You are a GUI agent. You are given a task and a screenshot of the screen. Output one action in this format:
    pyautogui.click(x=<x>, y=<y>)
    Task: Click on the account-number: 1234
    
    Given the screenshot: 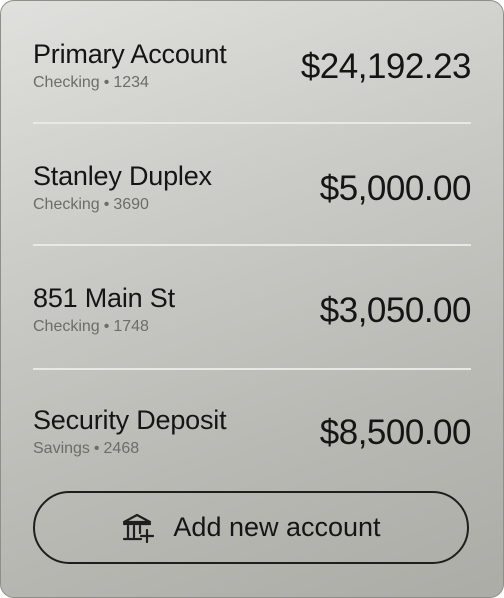 What is the action you would take?
    pyautogui.click(x=131, y=82)
    